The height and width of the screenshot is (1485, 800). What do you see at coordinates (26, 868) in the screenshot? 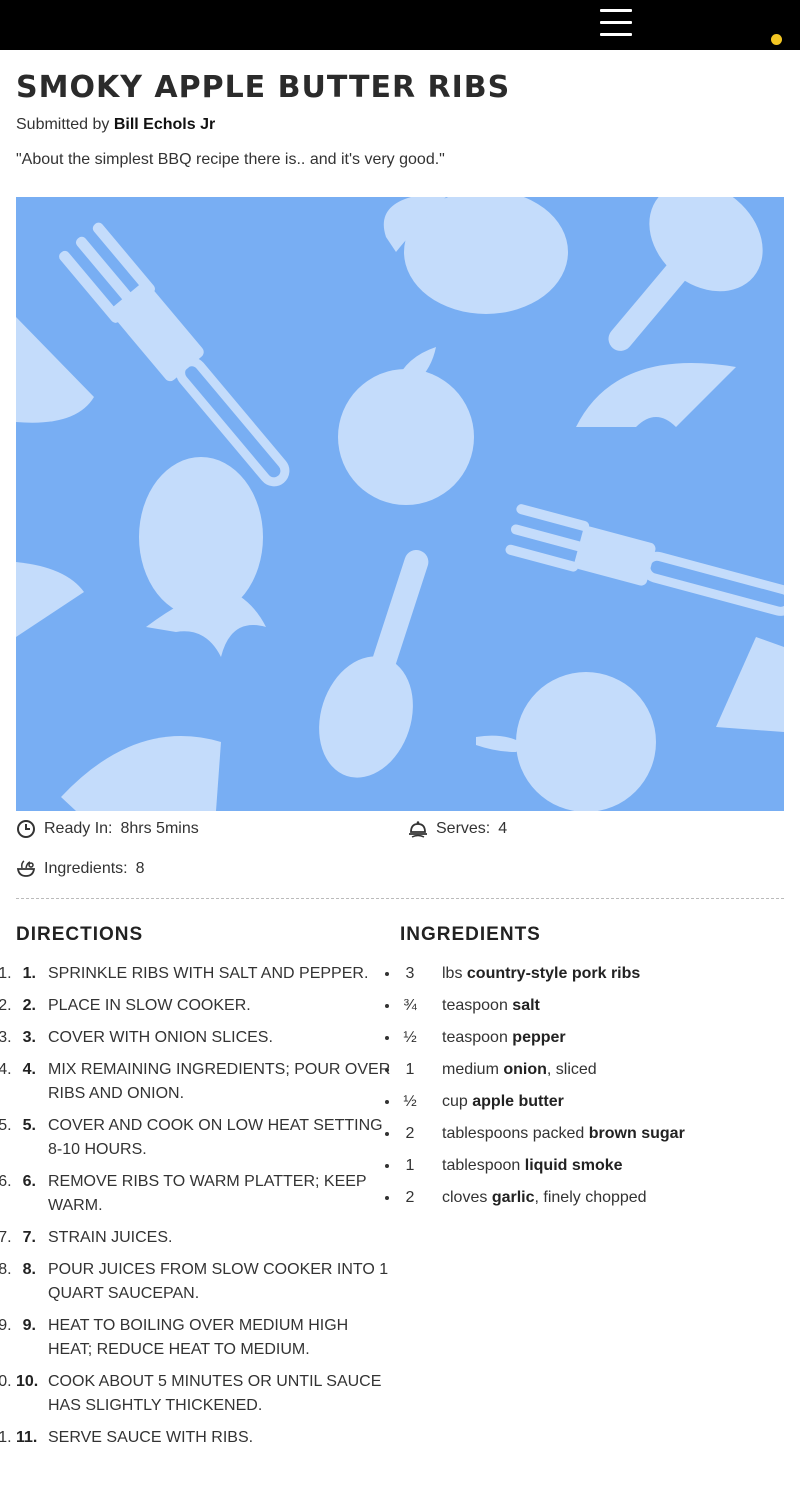
I see `ingredients-bowl-icon` at bounding box center [26, 868].